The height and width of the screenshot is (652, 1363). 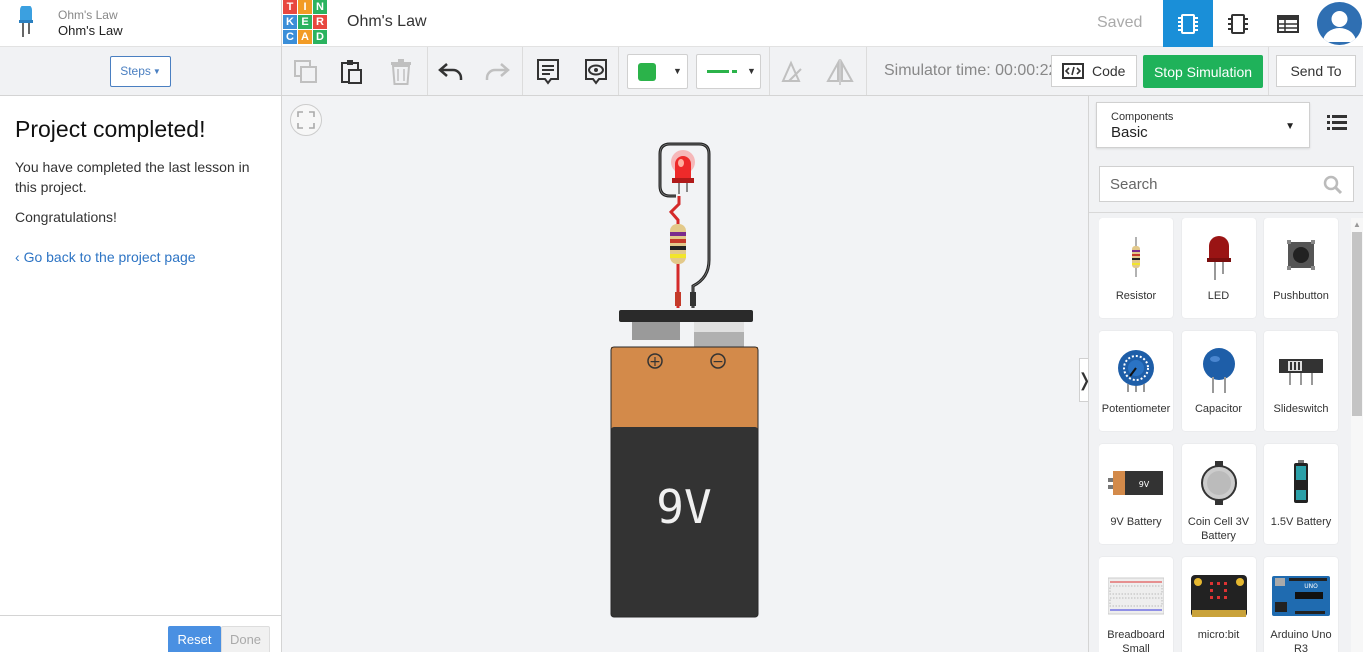 What do you see at coordinates (1129, 132) in the screenshot?
I see `category-value: Basic` at bounding box center [1129, 132].